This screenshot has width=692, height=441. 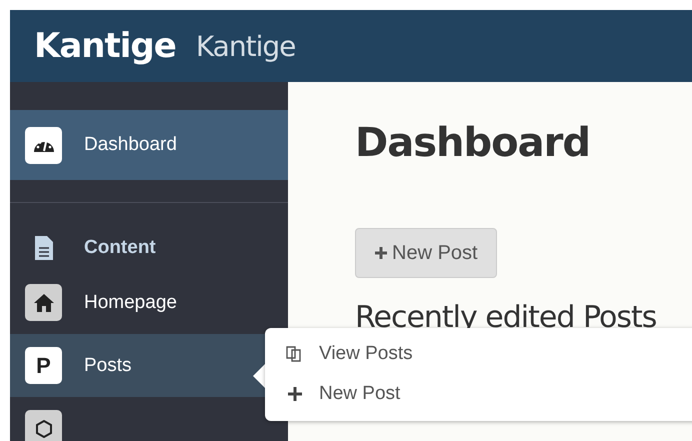 What do you see at coordinates (130, 145) in the screenshot?
I see `item-label: Dashboard` at bounding box center [130, 145].